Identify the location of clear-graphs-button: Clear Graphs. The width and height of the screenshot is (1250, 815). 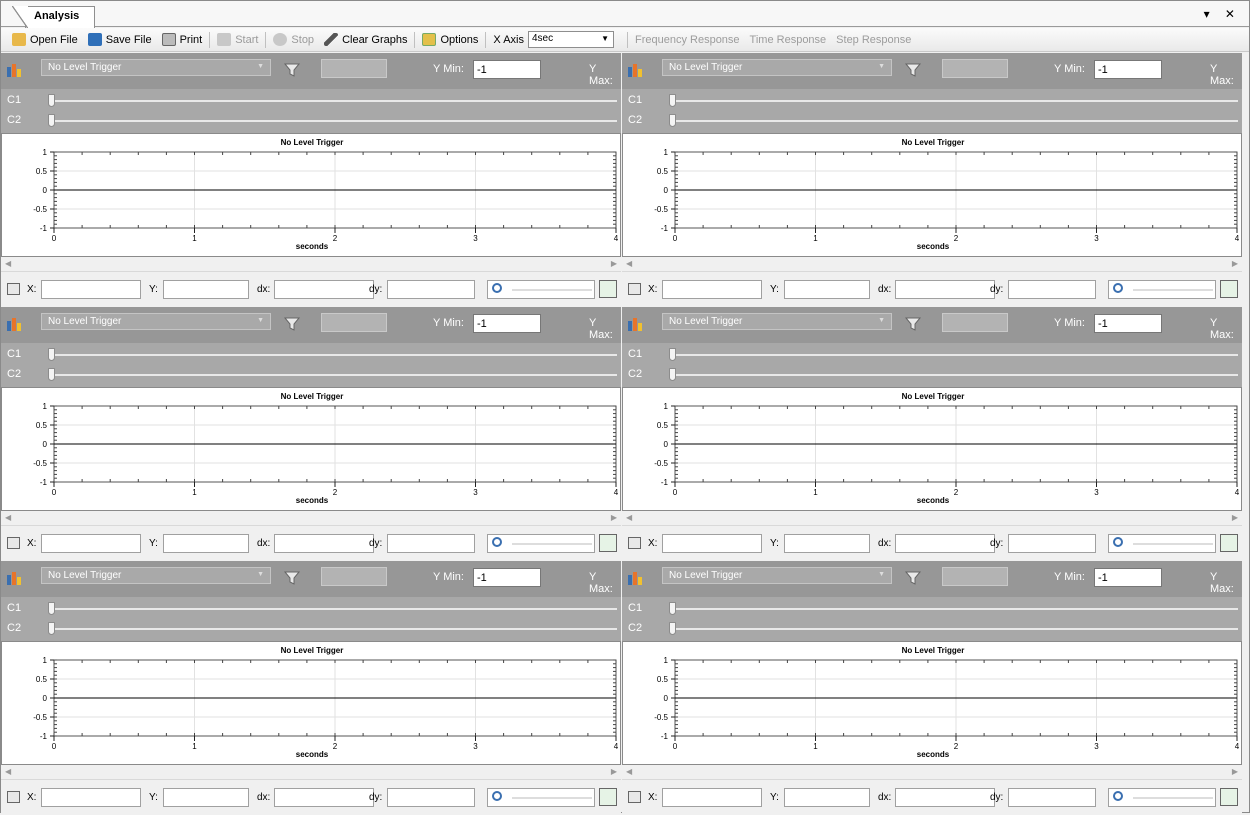
(365, 40).